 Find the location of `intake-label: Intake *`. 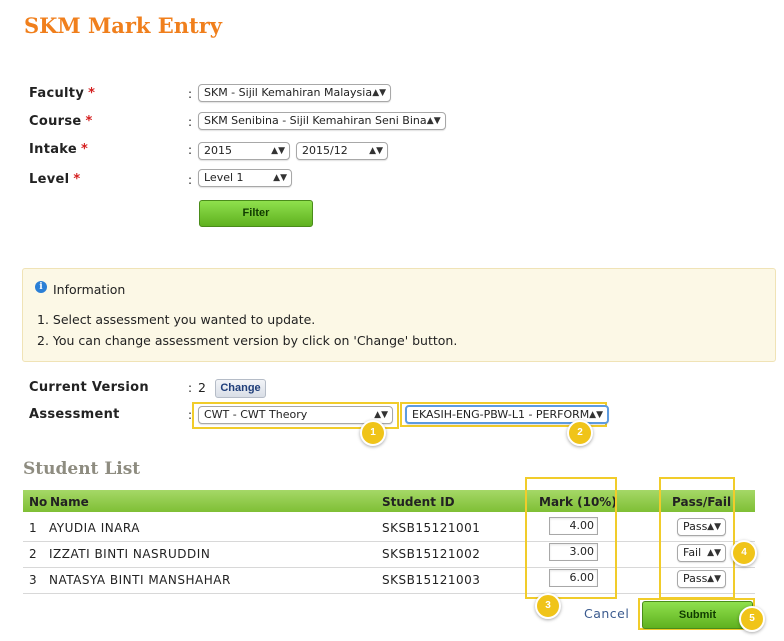

intake-label: Intake * is located at coordinates (58, 149).